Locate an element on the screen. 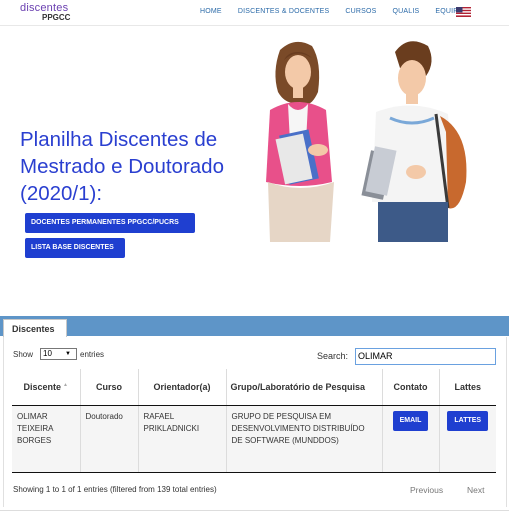 This screenshot has height=526, width=509. nav-home: HOME is located at coordinates (211, 11).